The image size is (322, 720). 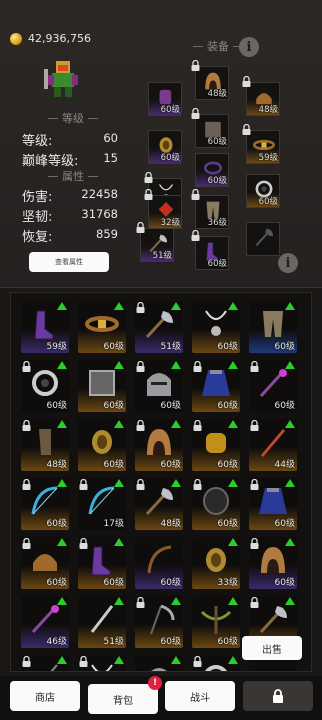 I want to click on item-level: 33级, so click(x=227, y=583).